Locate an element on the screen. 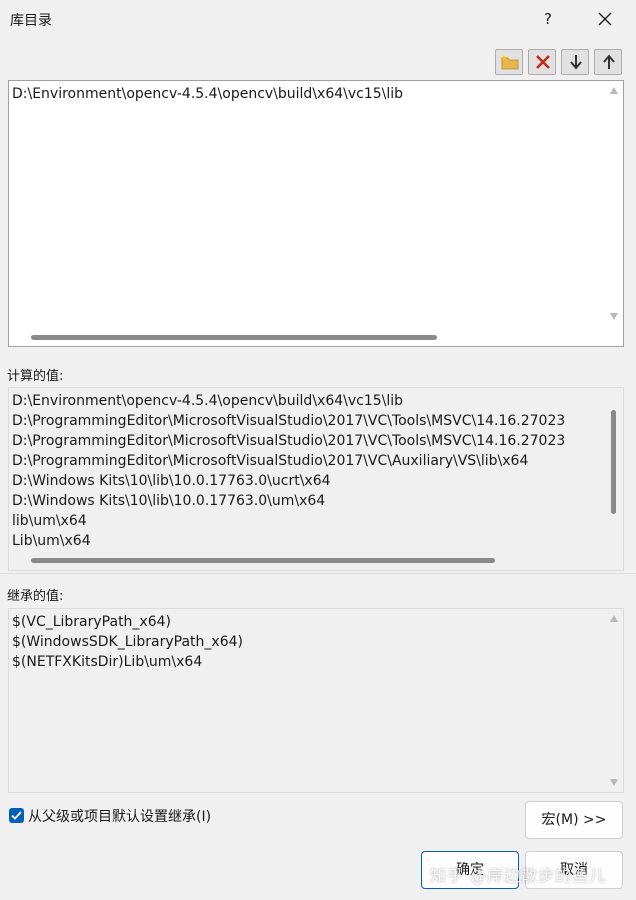  inherit-checkbox is located at coordinates (16, 815).